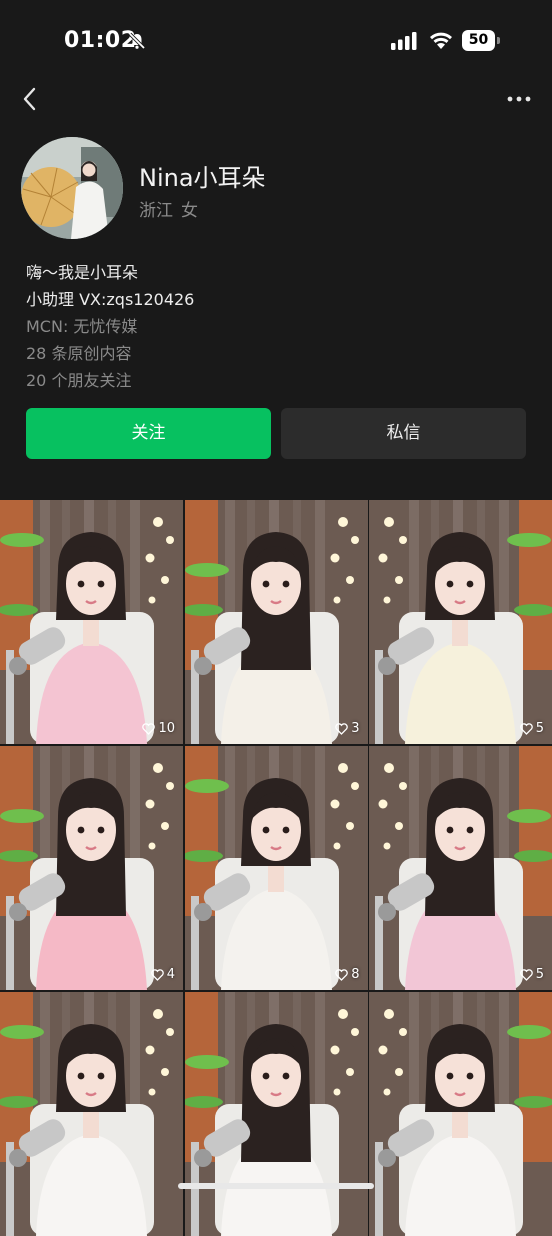 The width and height of the screenshot is (552, 1236). I want to click on more-options-icon, so click(519, 99).